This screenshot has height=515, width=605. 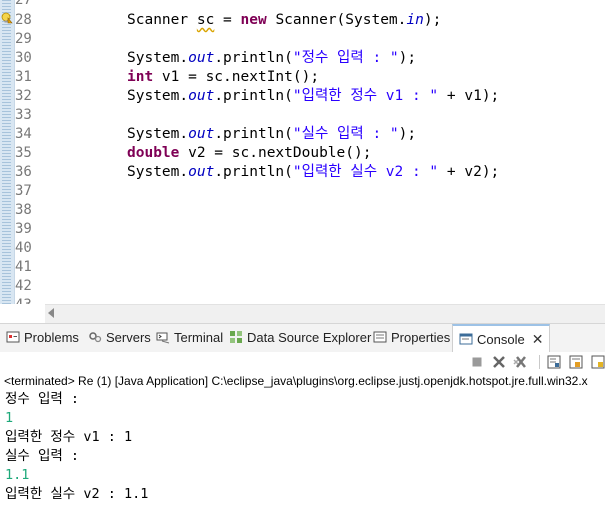 I want to click on line-number: 27, so click(x=23, y=4).